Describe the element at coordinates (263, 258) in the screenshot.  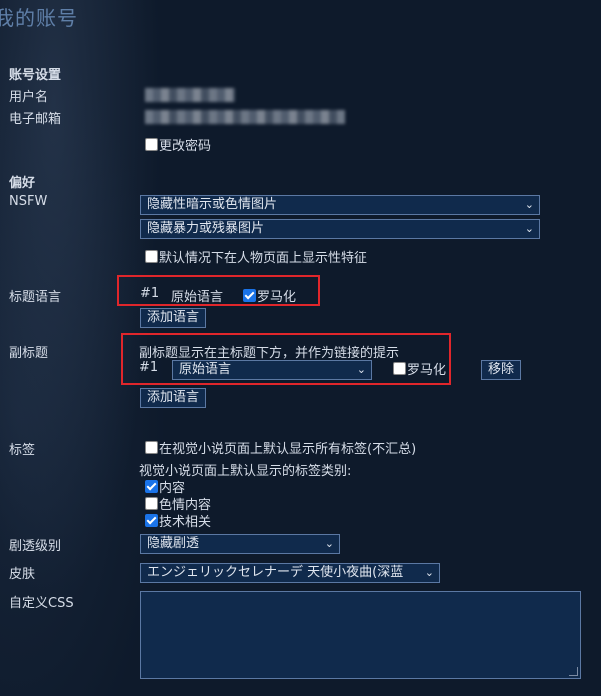
I see `show-sexual-traits-label: 默认情况下在人物页面上显示性特征` at that location.